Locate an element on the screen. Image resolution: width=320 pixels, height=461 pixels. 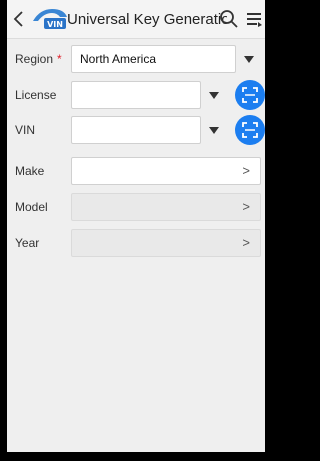
vin-label: VIN is located at coordinates (25, 130).